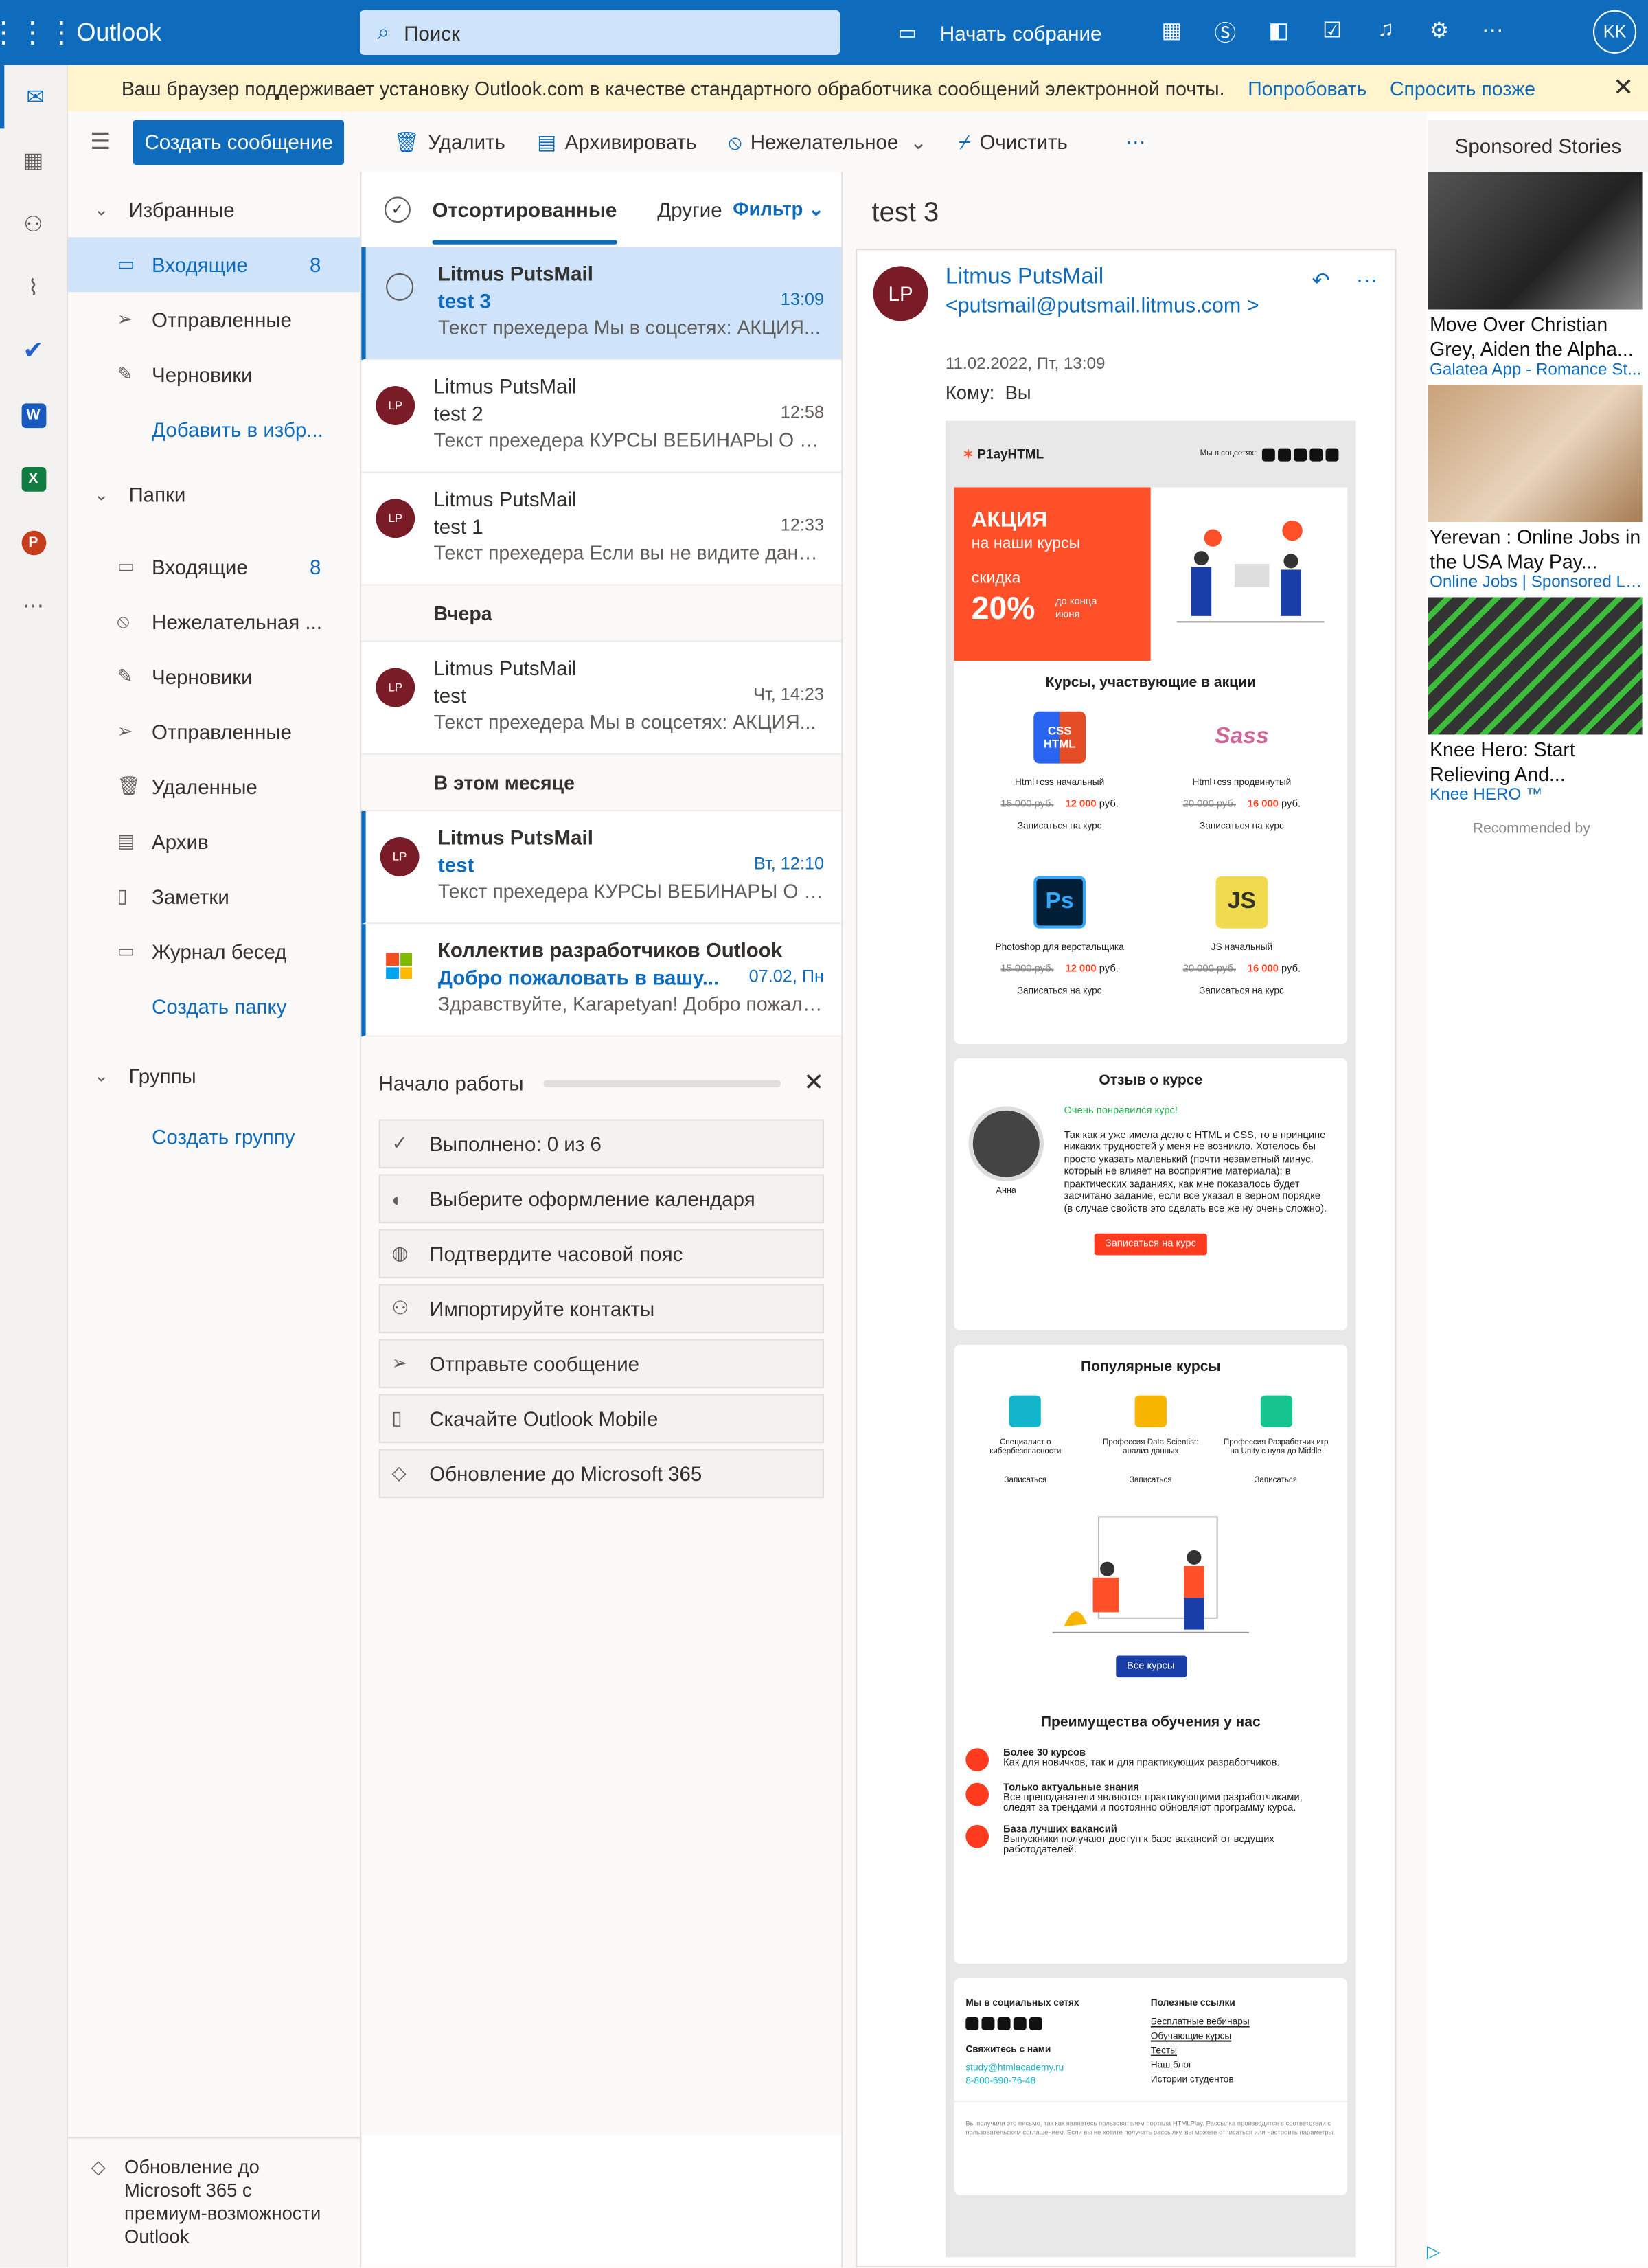 This screenshot has width=1648, height=2268. I want to click on footer-email-link: study@htmlacademy.ru, so click(1057, 2069).